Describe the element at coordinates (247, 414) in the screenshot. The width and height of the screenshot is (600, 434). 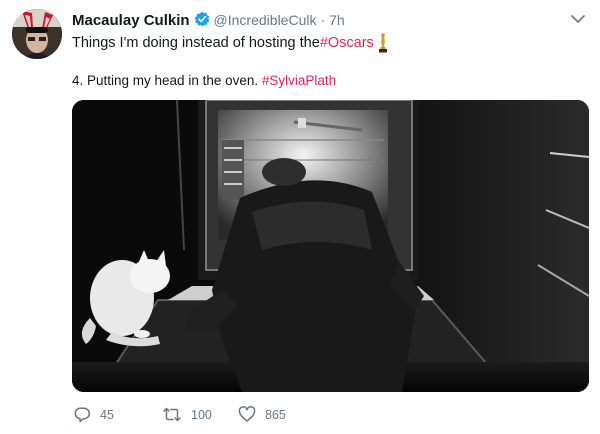
I see `heart-icon` at that location.